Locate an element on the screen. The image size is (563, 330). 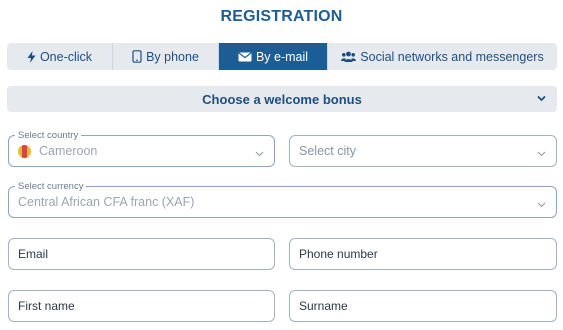
phone-icon is located at coordinates (137, 56).